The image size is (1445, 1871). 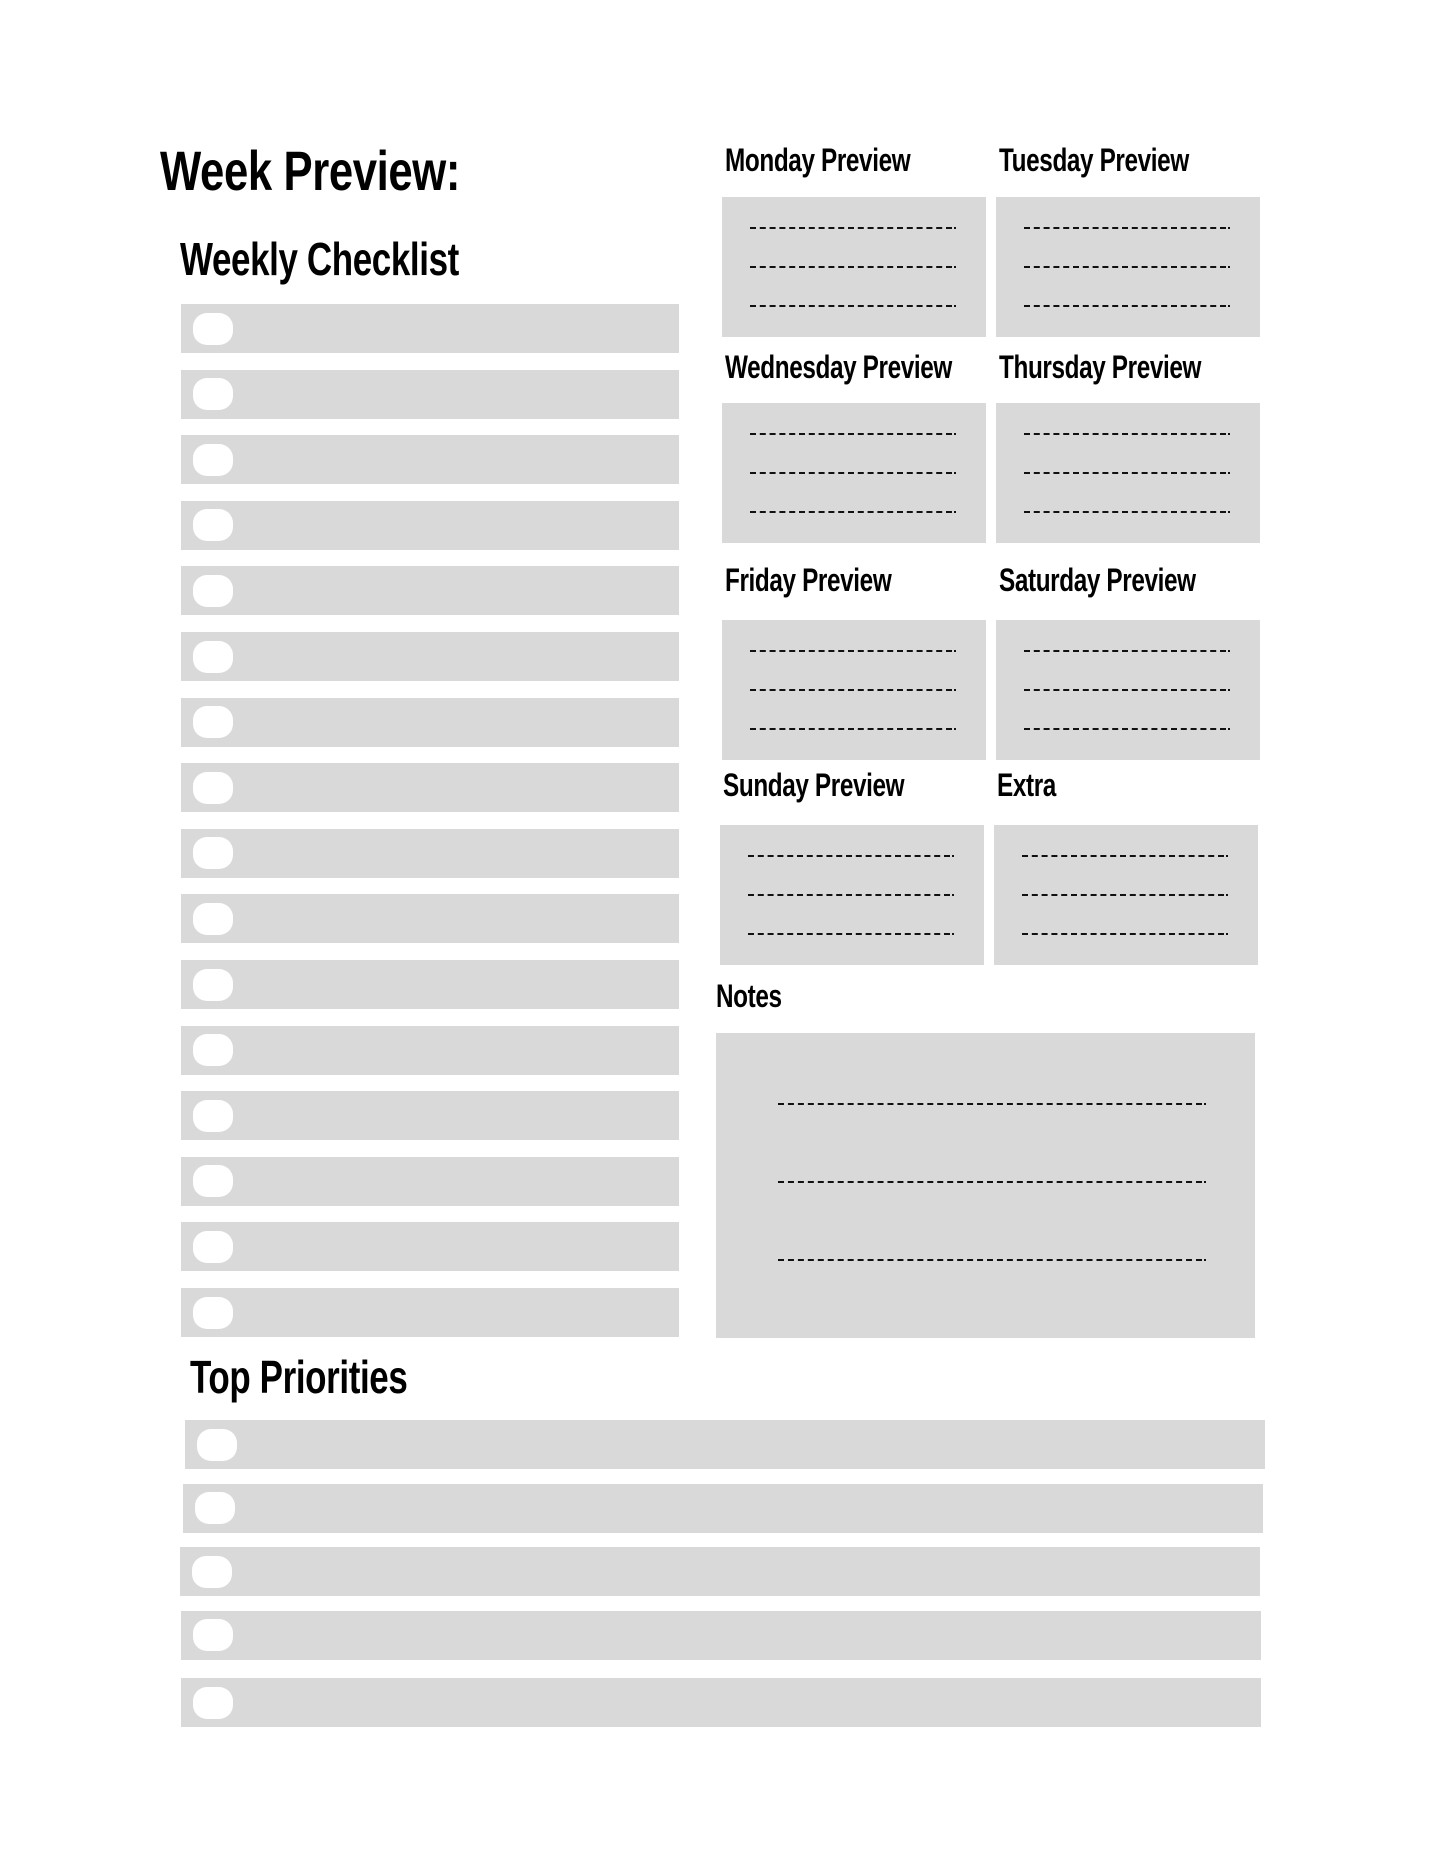 What do you see at coordinates (1097, 580) in the screenshot?
I see `day-preview-heading: Saturday Preview` at bounding box center [1097, 580].